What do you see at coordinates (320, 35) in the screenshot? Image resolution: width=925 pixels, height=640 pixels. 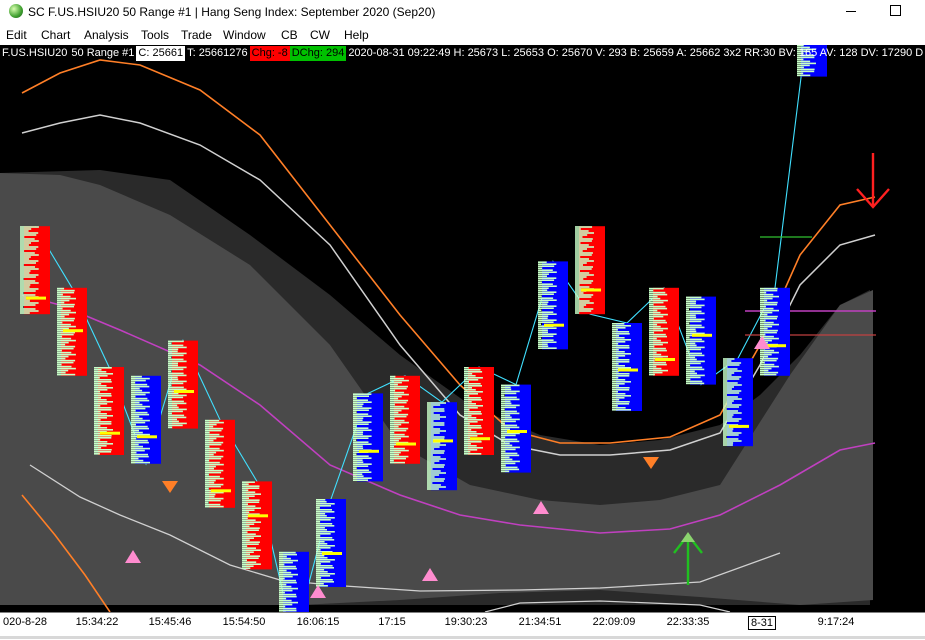 I see `menu-cw: CW` at bounding box center [320, 35].